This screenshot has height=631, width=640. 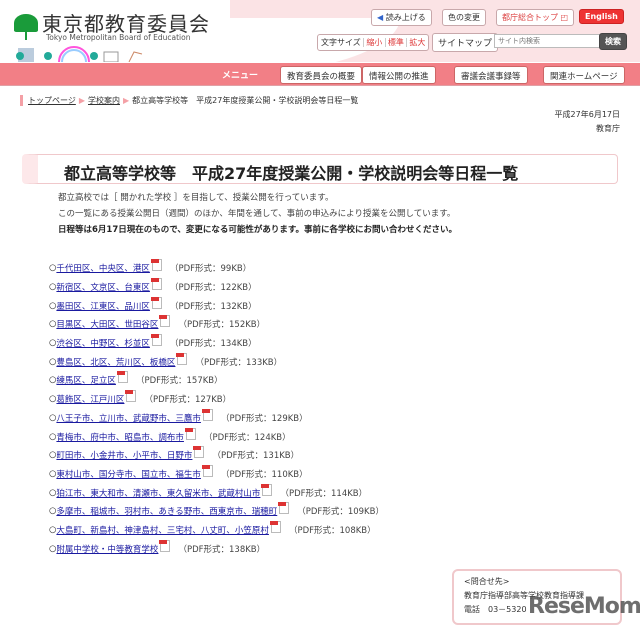 What do you see at coordinates (107, 549) in the screenshot?
I see `pdf-link: 附属中学校・中等教育学校` at bounding box center [107, 549].